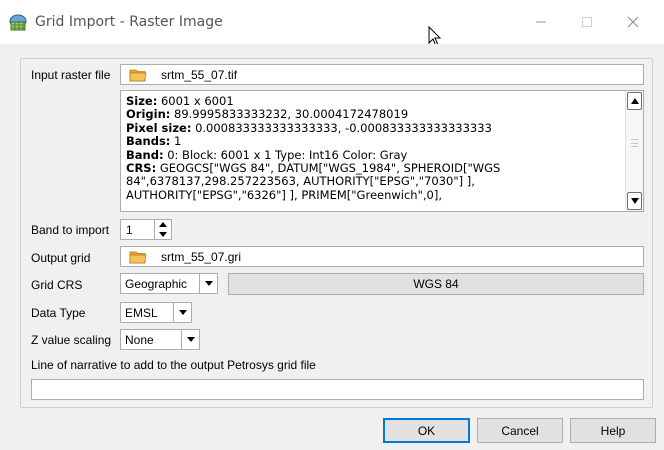  Describe the element at coordinates (71, 340) in the screenshot. I see `z-scaling-label: Z value scaling` at that location.